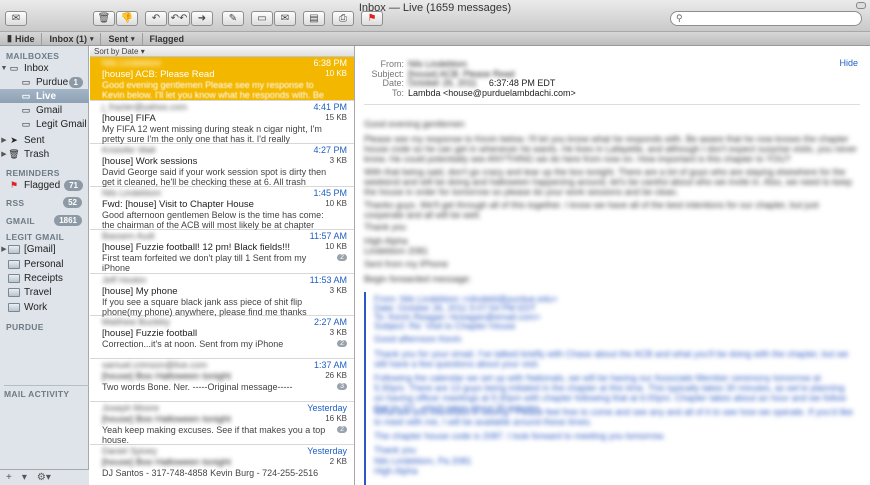  What do you see at coordinates (224, 419) in the screenshot?
I see `message-row-mid: [house] Boo Halloween tonight 16 KB` at bounding box center [224, 419].